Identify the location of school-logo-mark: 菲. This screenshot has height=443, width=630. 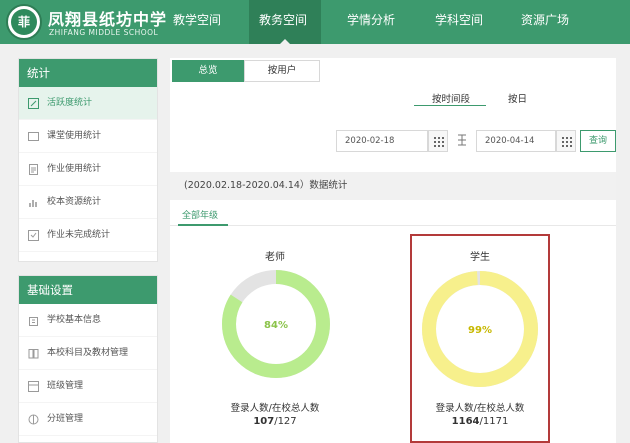
(24, 22).